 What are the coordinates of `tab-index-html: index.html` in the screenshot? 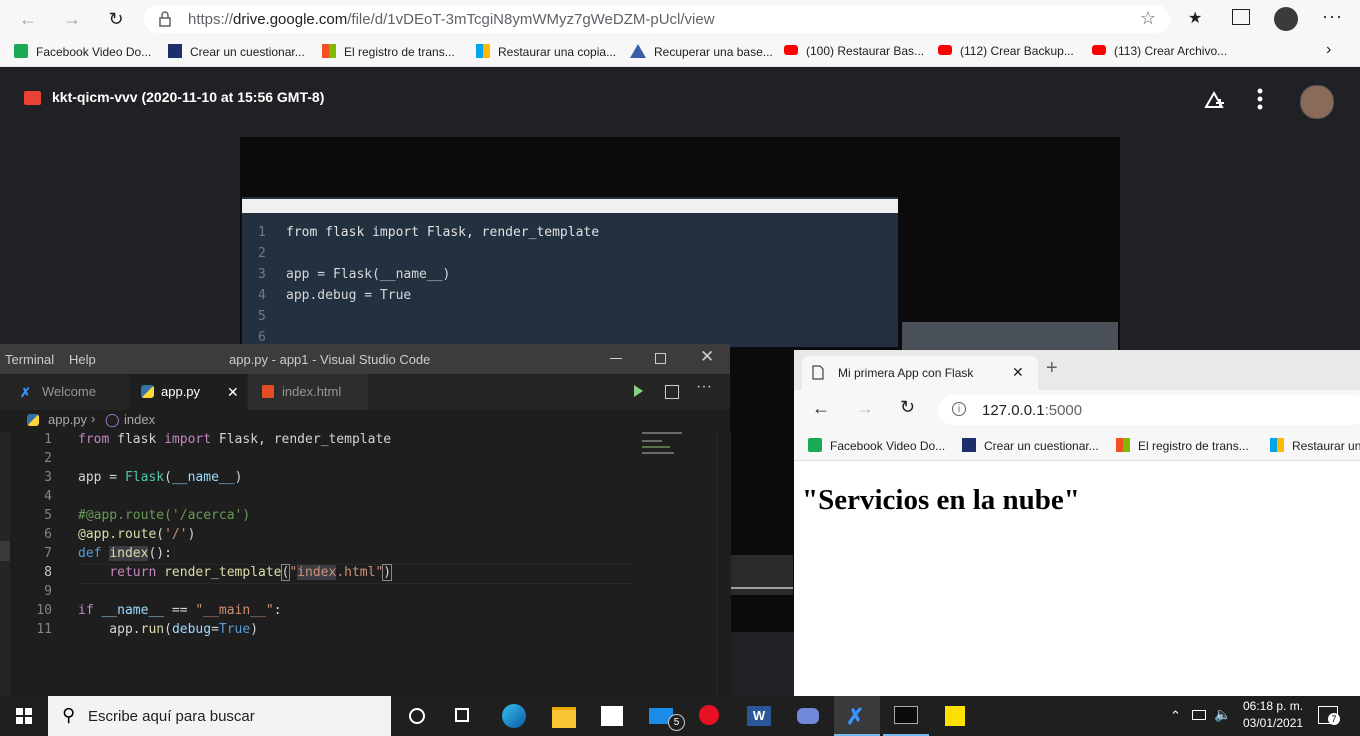 It's located at (308, 392).